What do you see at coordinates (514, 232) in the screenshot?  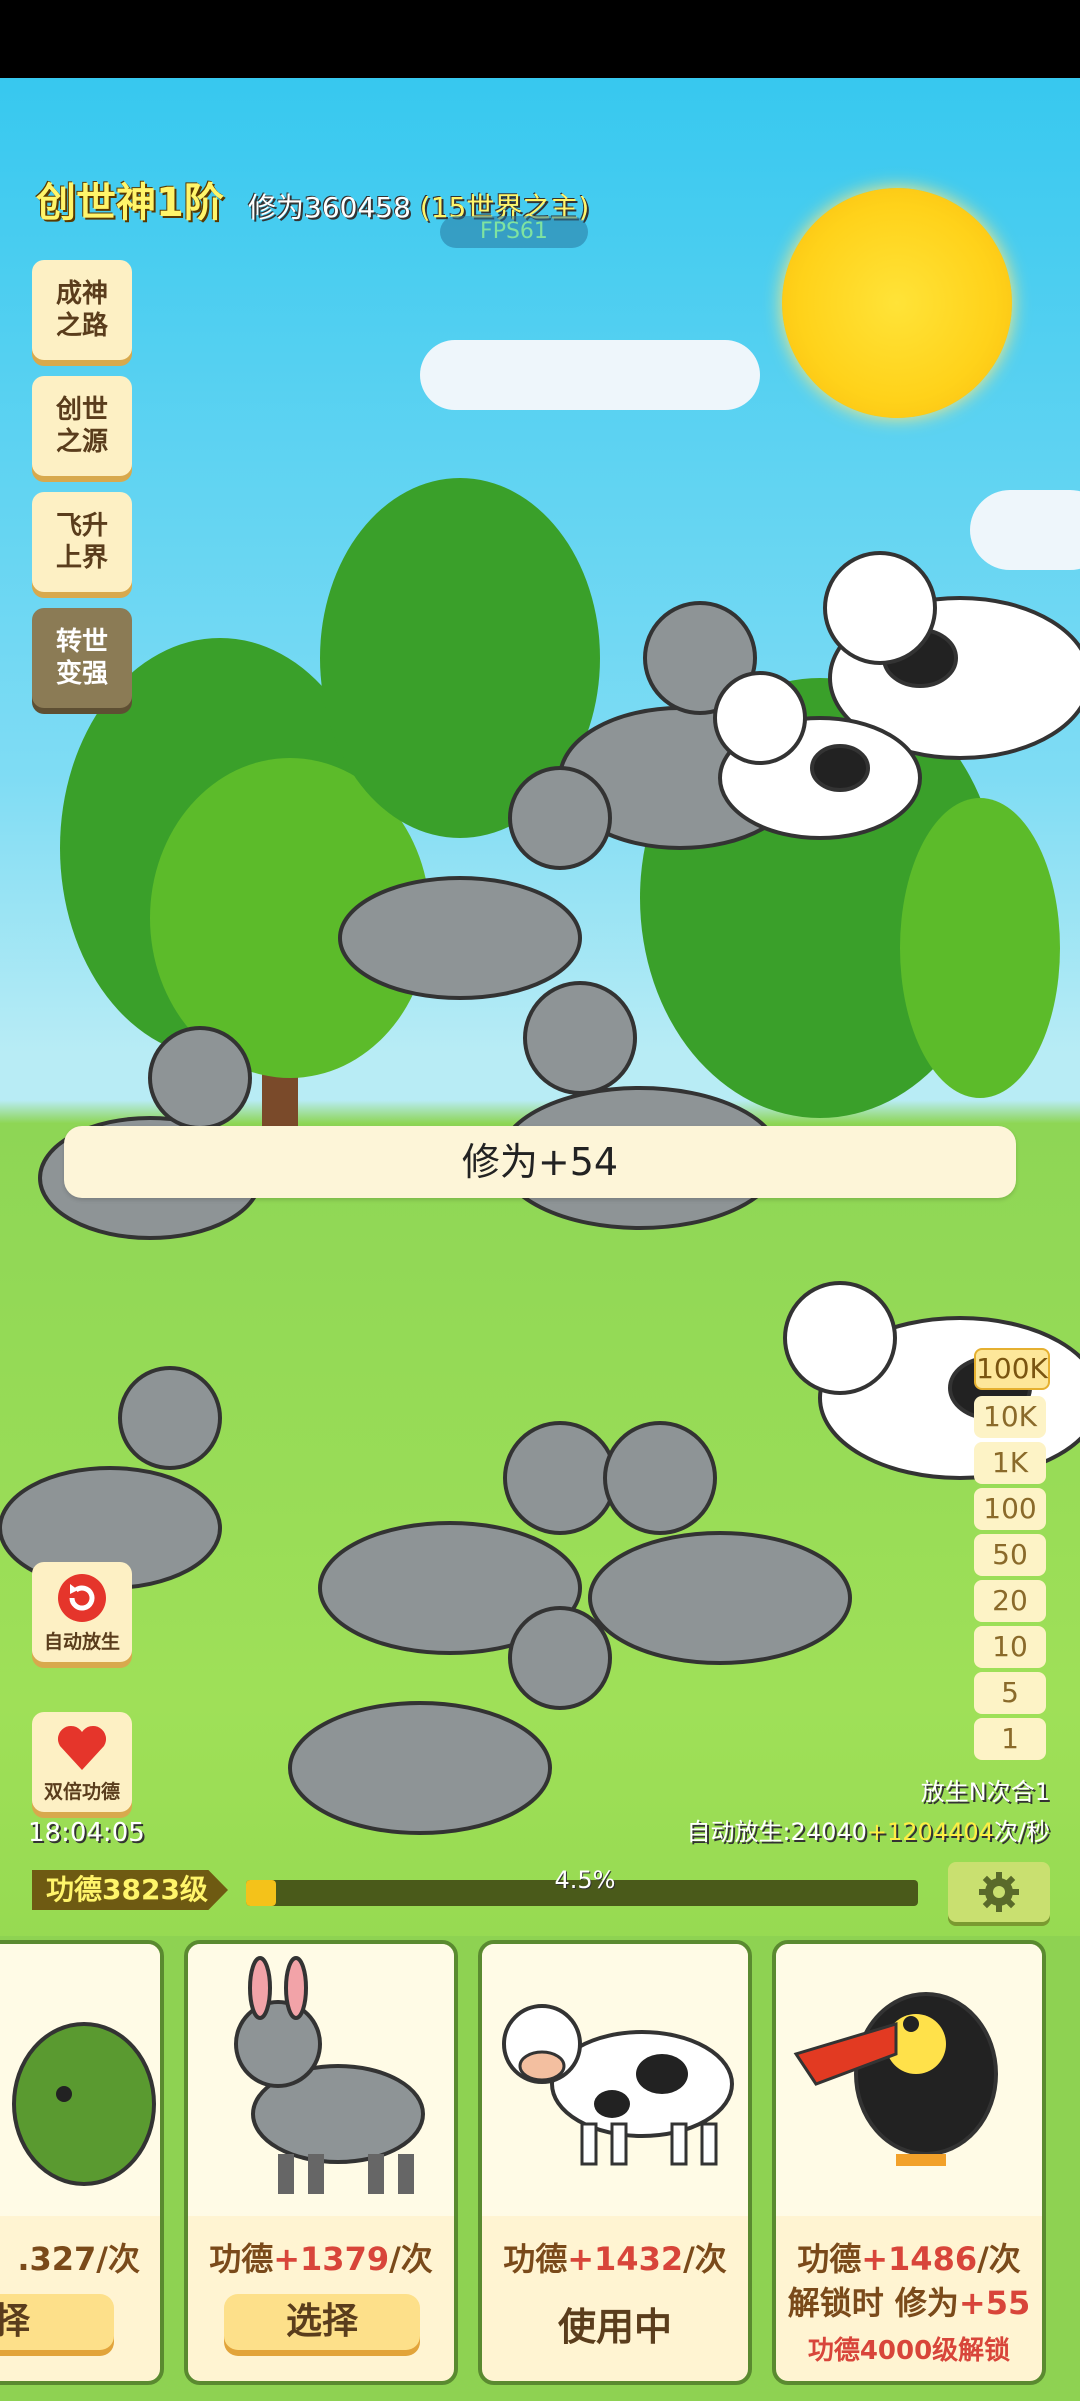 I see `fps-badge: FPS61` at bounding box center [514, 232].